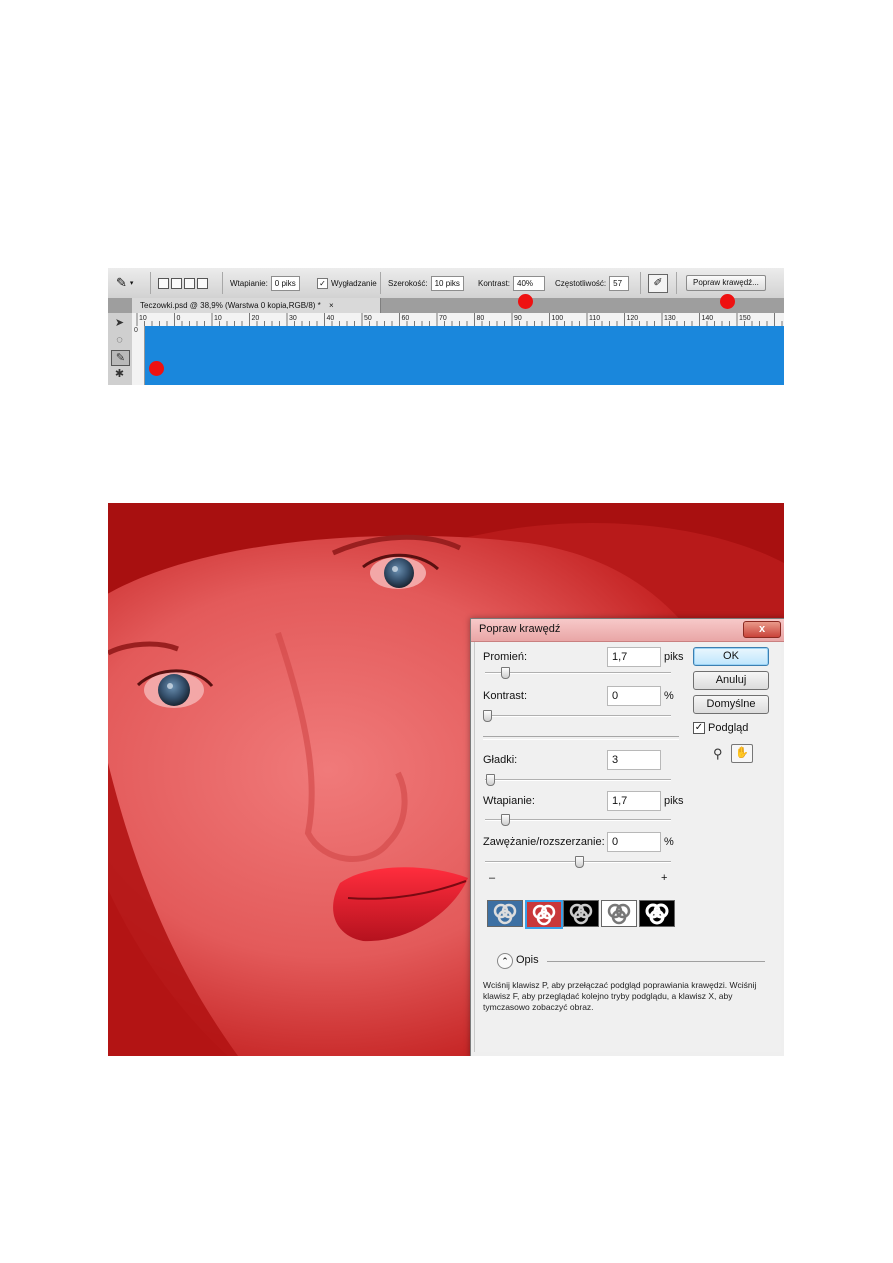 The width and height of the screenshot is (893, 1263). What do you see at coordinates (669, 696) in the screenshot?
I see `contrast-unit: %` at bounding box center [669, 696].